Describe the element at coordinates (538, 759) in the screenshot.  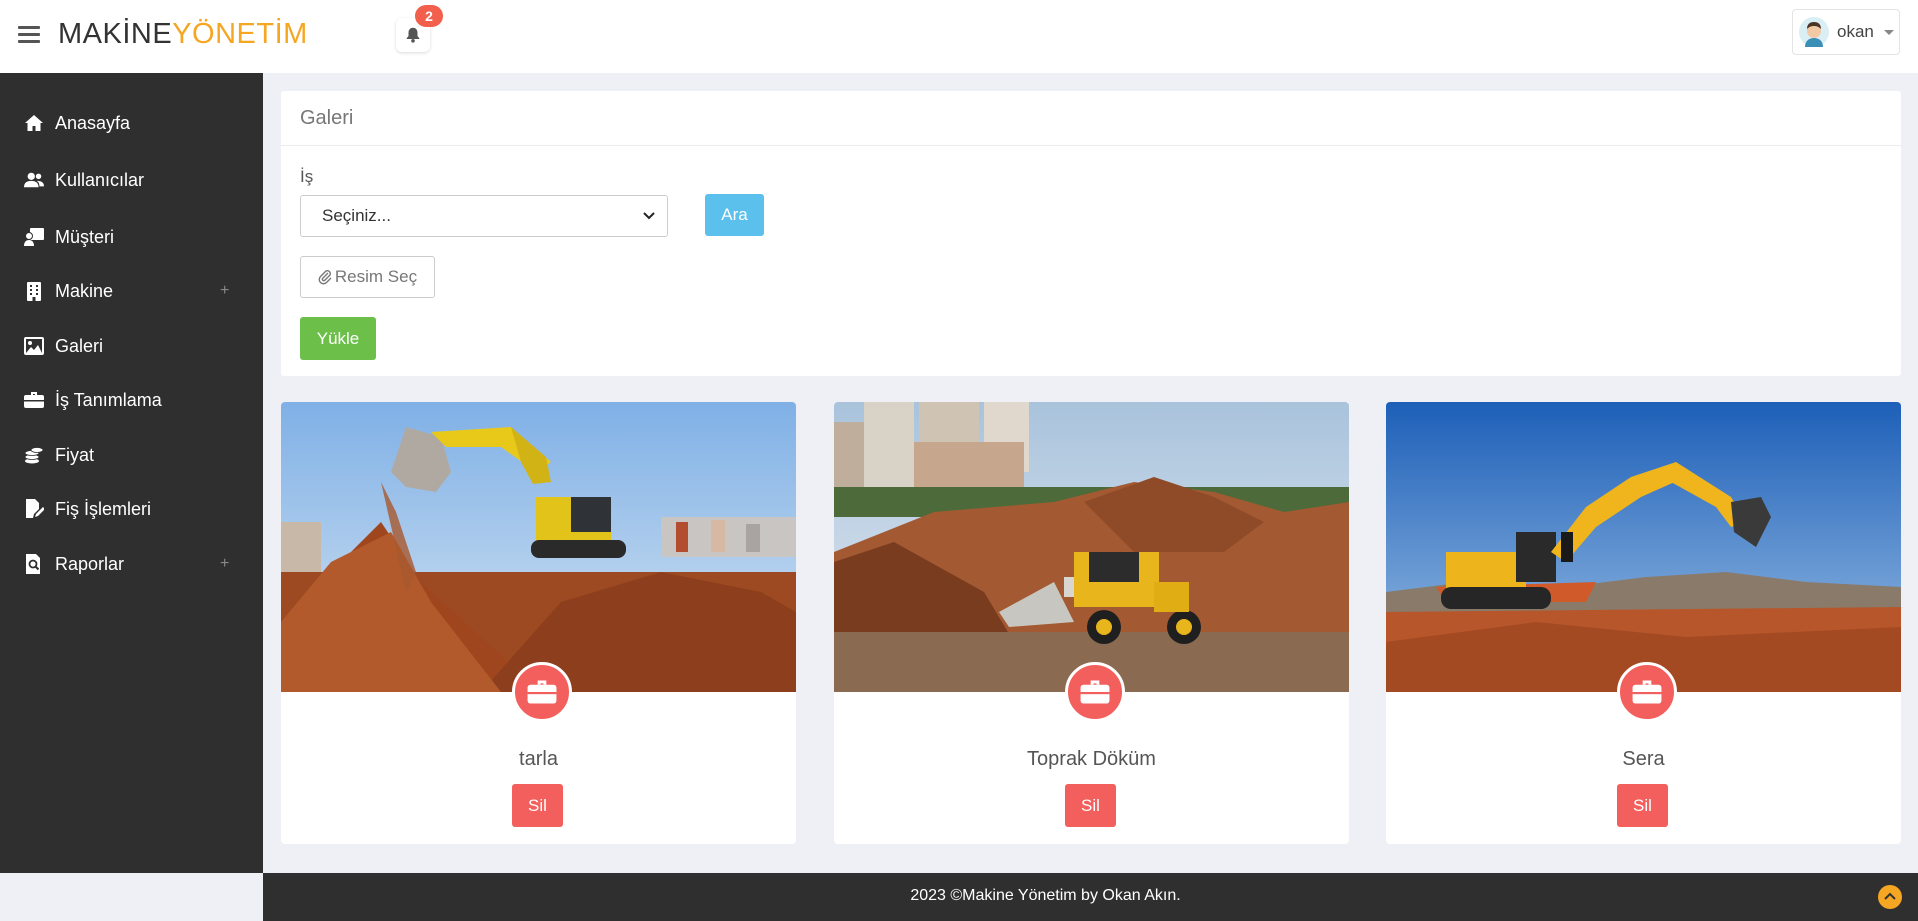
I see `card-title: tarla` at that location.